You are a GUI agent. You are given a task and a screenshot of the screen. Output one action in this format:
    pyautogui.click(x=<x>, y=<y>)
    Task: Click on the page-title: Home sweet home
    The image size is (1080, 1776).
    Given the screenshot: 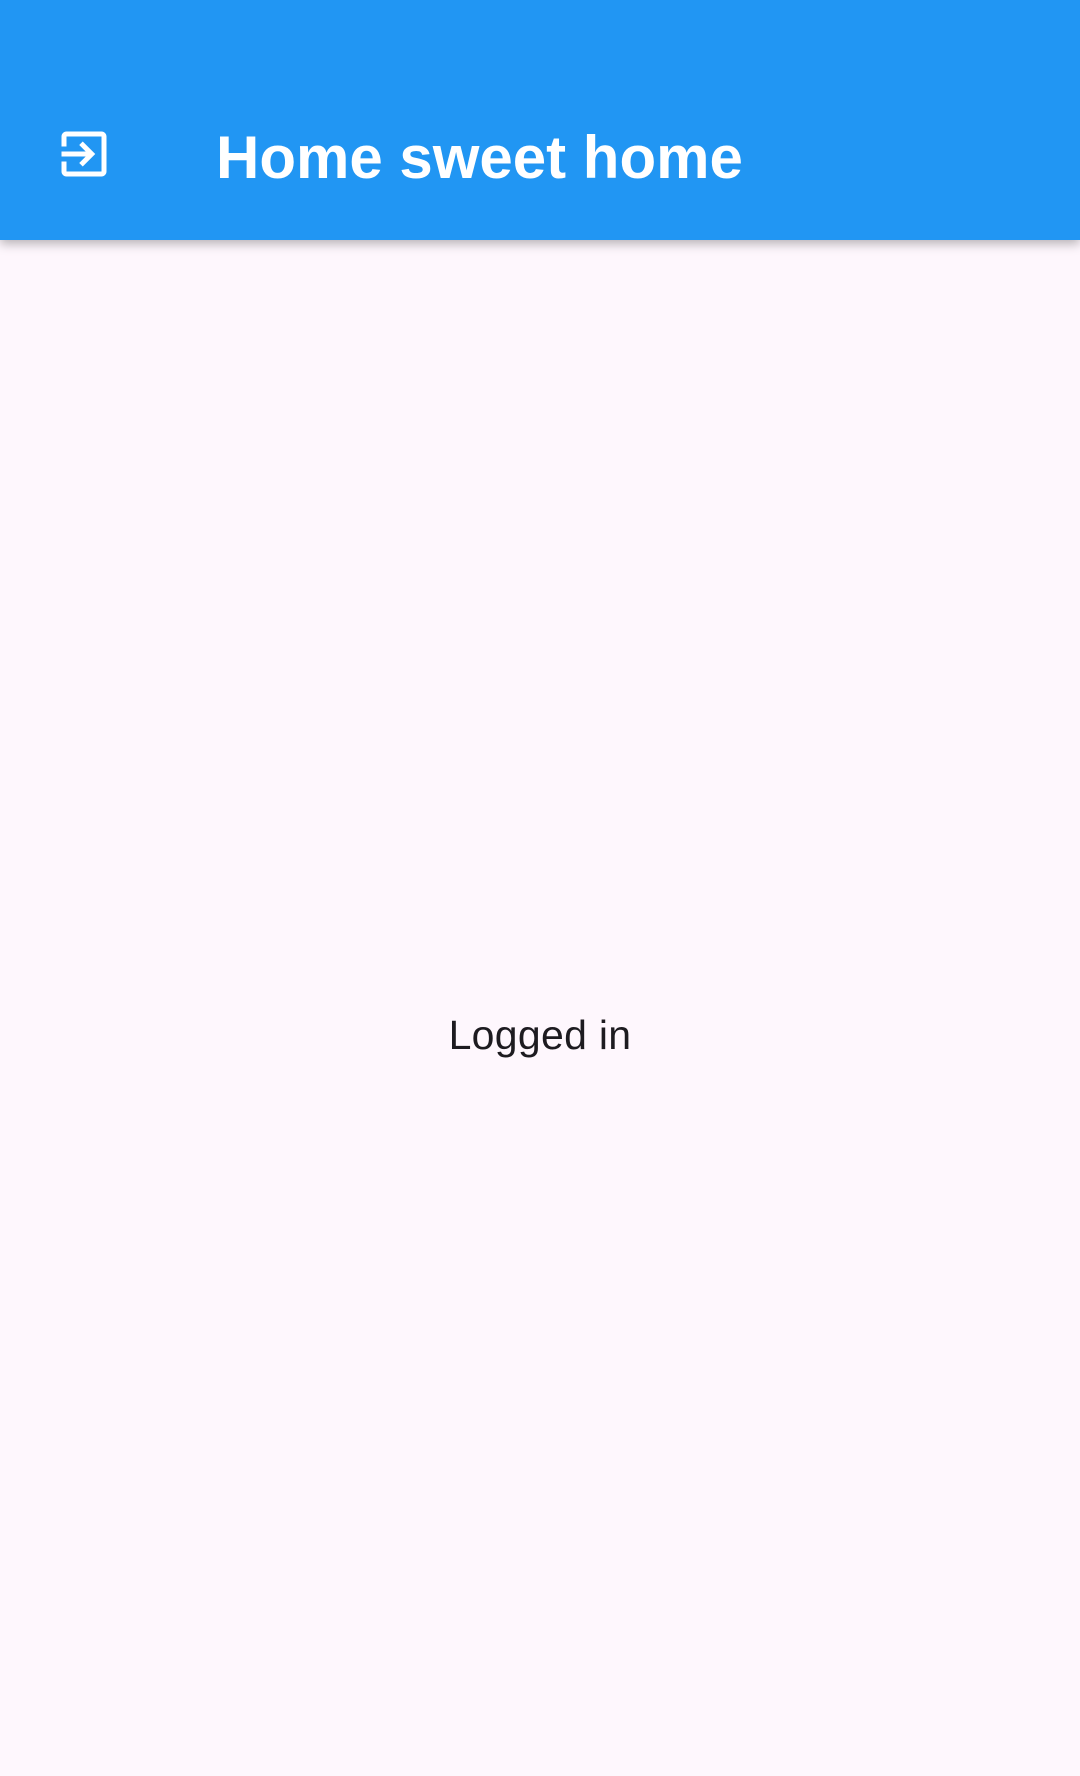 What is the action you would take?
    pyautogui.click(x=479, y=157)
    